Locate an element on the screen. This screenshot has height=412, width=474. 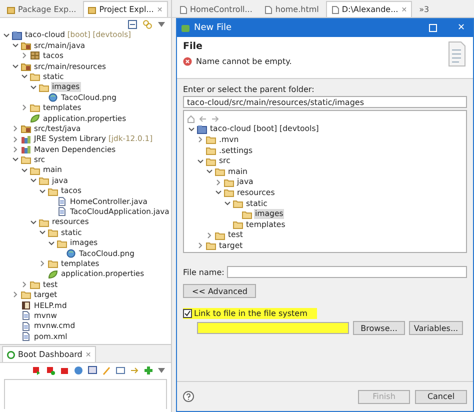
close-icon: ✕ is located at coordinates (461, 28).